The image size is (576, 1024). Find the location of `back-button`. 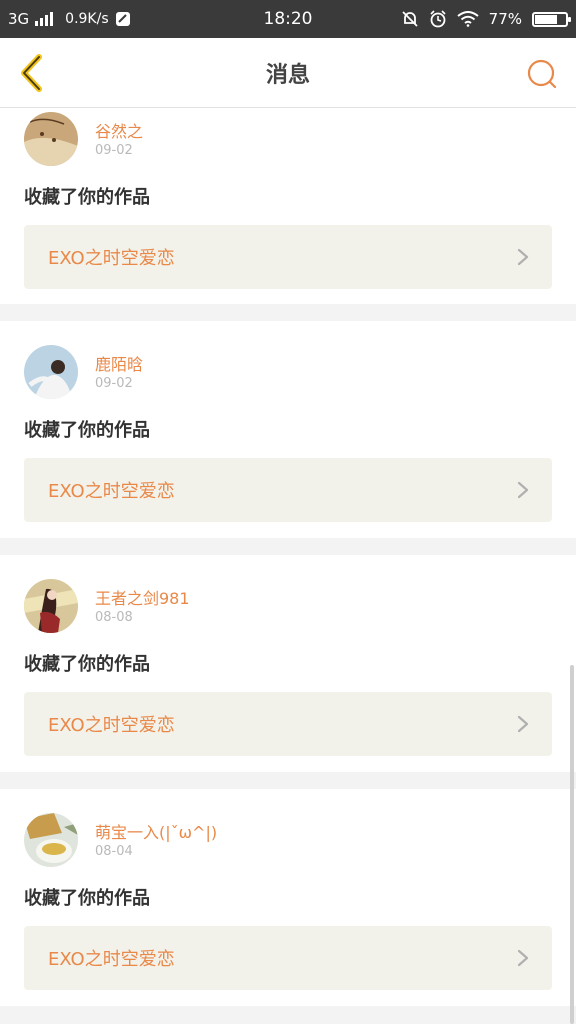

back-button is located at coordinates (32, 73).